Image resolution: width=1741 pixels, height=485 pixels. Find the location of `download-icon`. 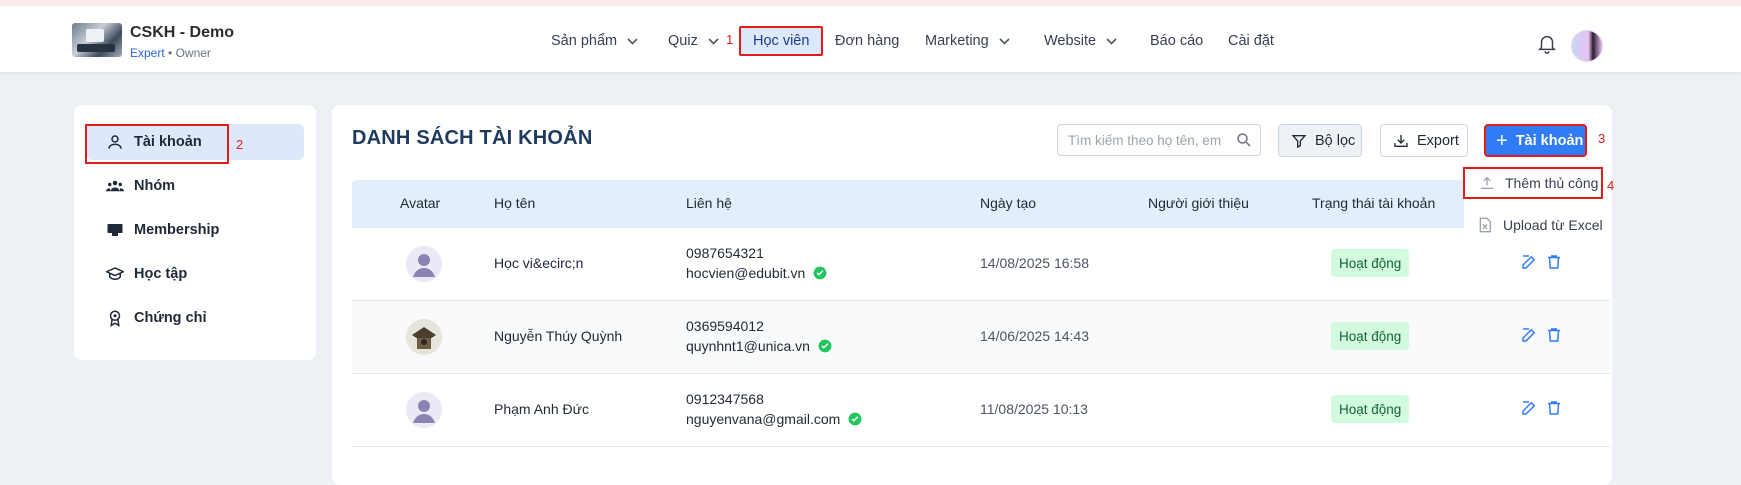

download-icon is located at coordinates (1401, 141).